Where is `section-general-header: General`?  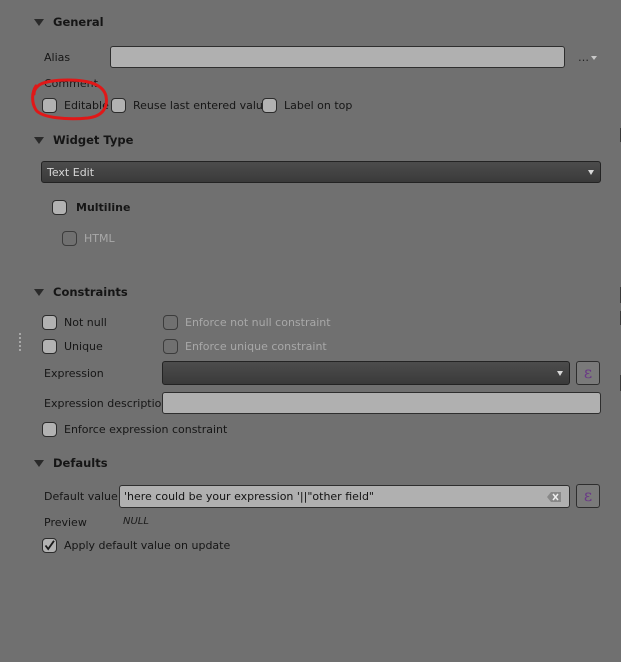 section-general-header: General is located at coordinates (69, 22).